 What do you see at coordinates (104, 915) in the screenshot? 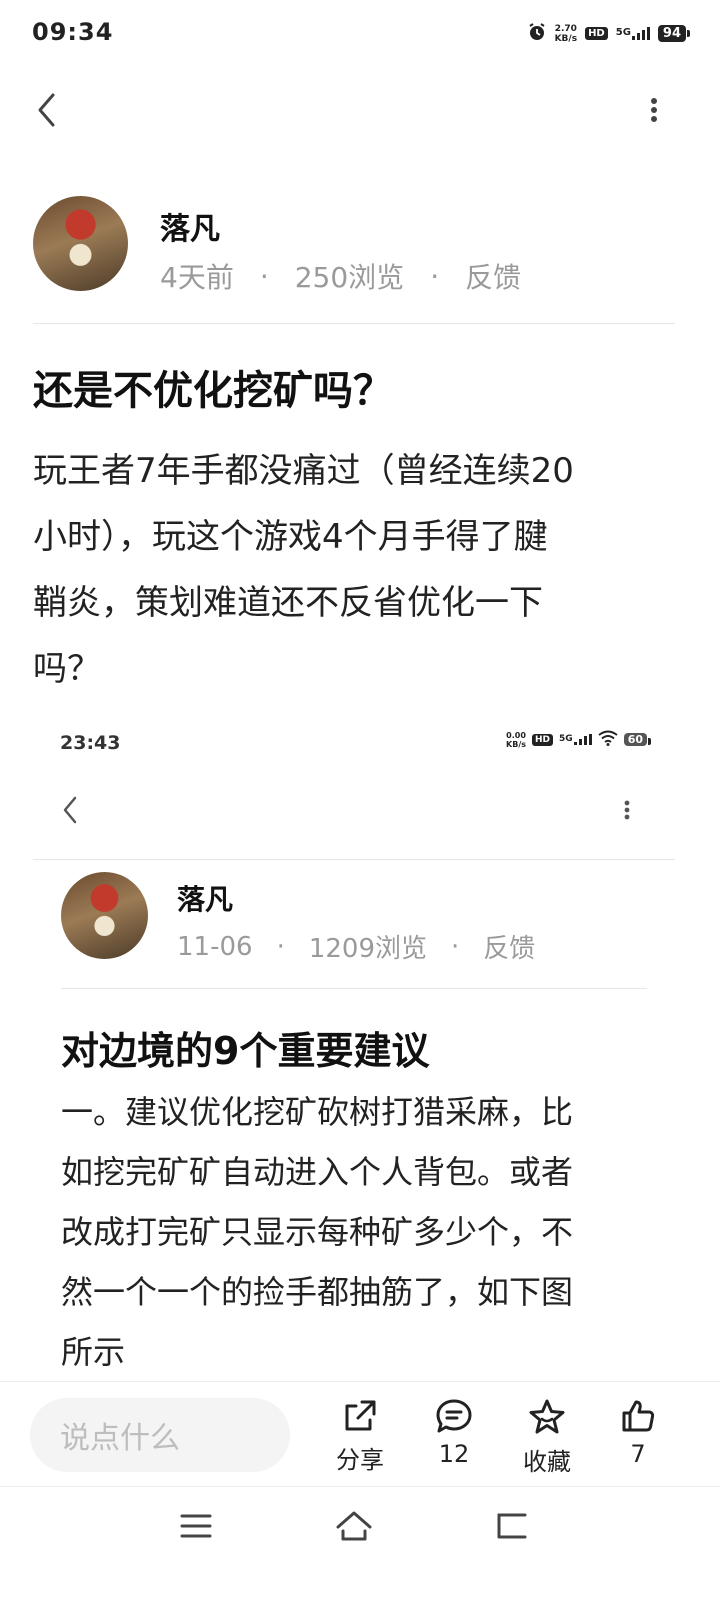
I see `embedded-avatar` at bounding box center [104, 915].